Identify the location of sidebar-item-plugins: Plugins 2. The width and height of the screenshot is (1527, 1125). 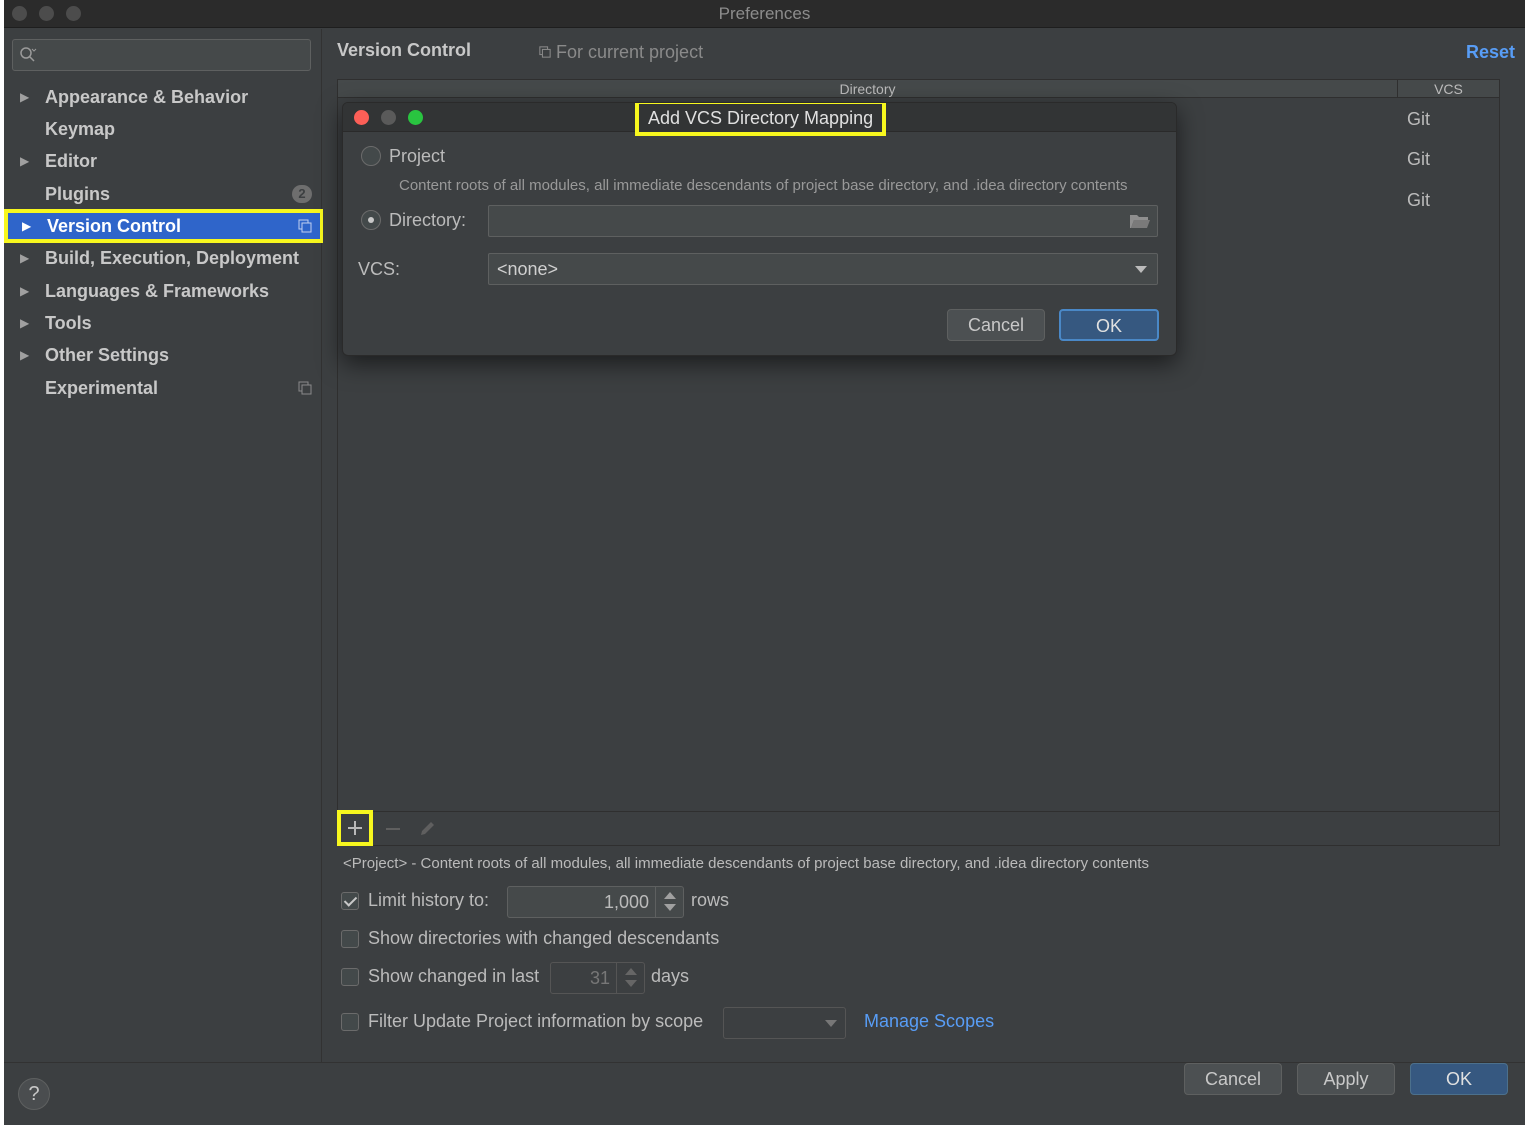
(163, 194).